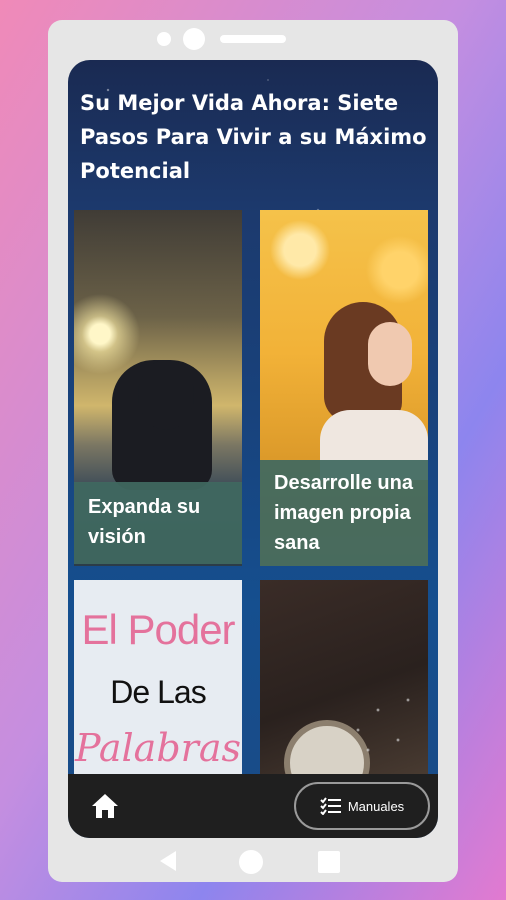 This screenshot has height=900, width=506. I want to click on card-expanda-vision: Expanda su visión, so click(158, 388).